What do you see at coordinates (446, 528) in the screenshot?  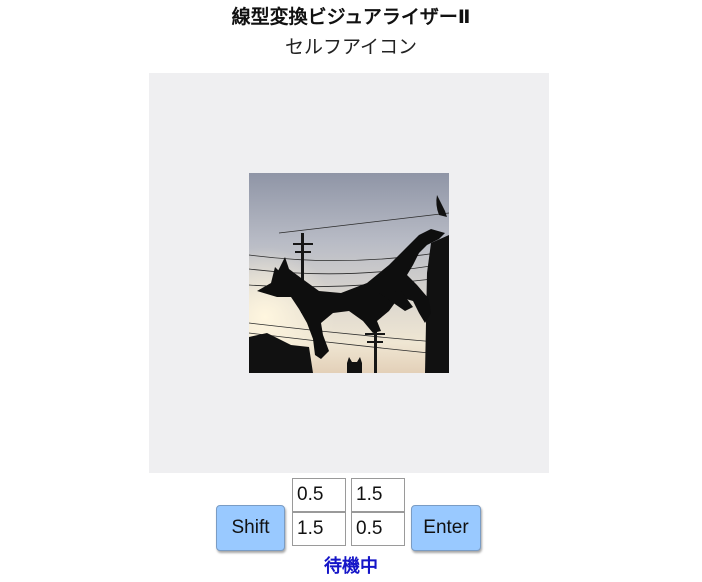 I see `enter-button: Enter` at bounding box center [446, 528].